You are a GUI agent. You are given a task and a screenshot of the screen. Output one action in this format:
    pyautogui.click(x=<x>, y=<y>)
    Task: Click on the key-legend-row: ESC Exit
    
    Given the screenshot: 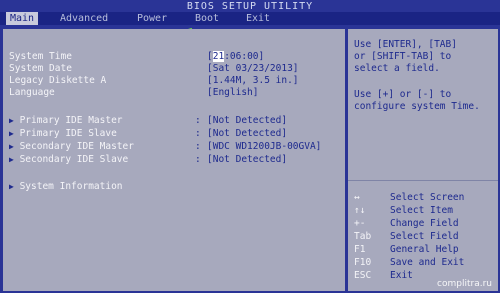 What is the action you would take?
    pyautogui.click(x=383, y=276)
    